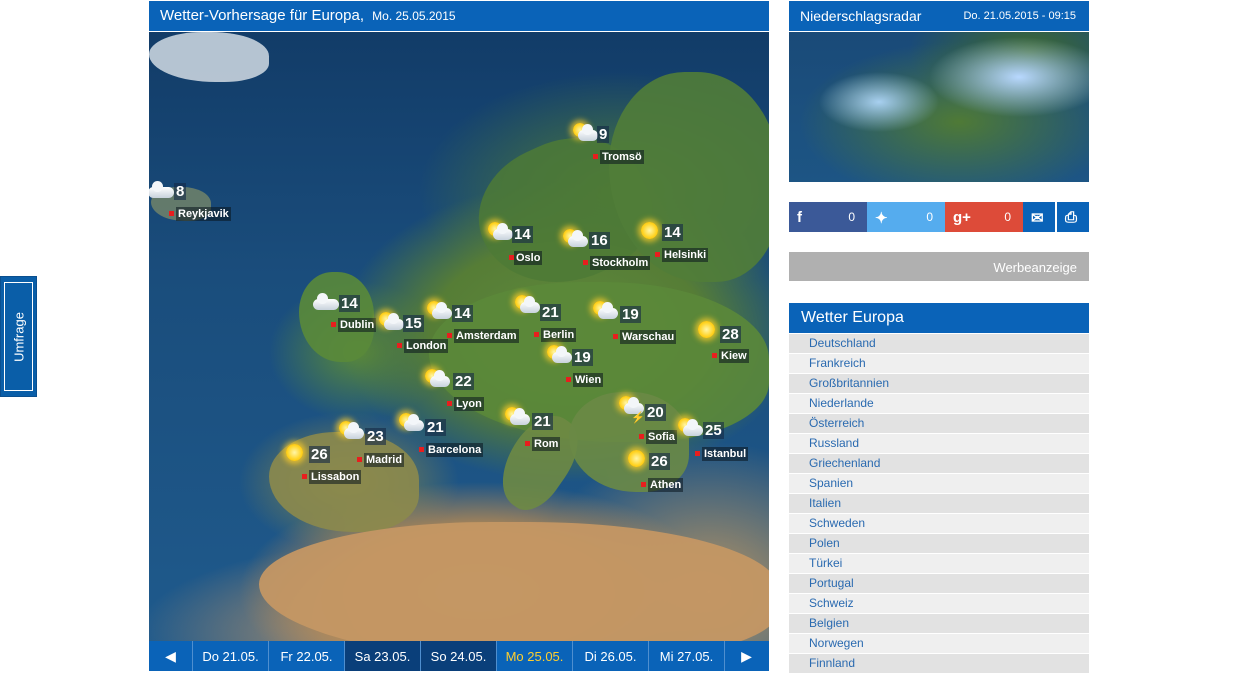 The height and width of the screenshot is (673, 1238). I want to click on region-link: Frankreich, so click(939, 363).